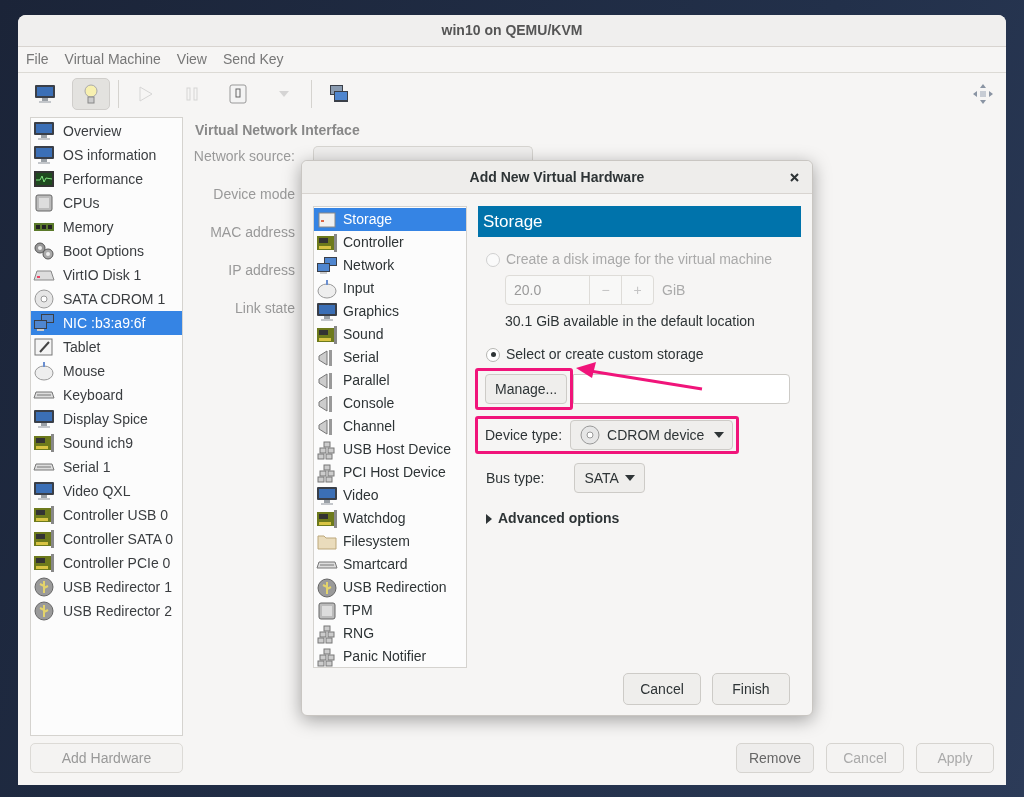 This screenshot has width=1024, height=797. Describe the element at coordinates (390, 633) in the screenshot. I see `category-item: RNG` at that location.